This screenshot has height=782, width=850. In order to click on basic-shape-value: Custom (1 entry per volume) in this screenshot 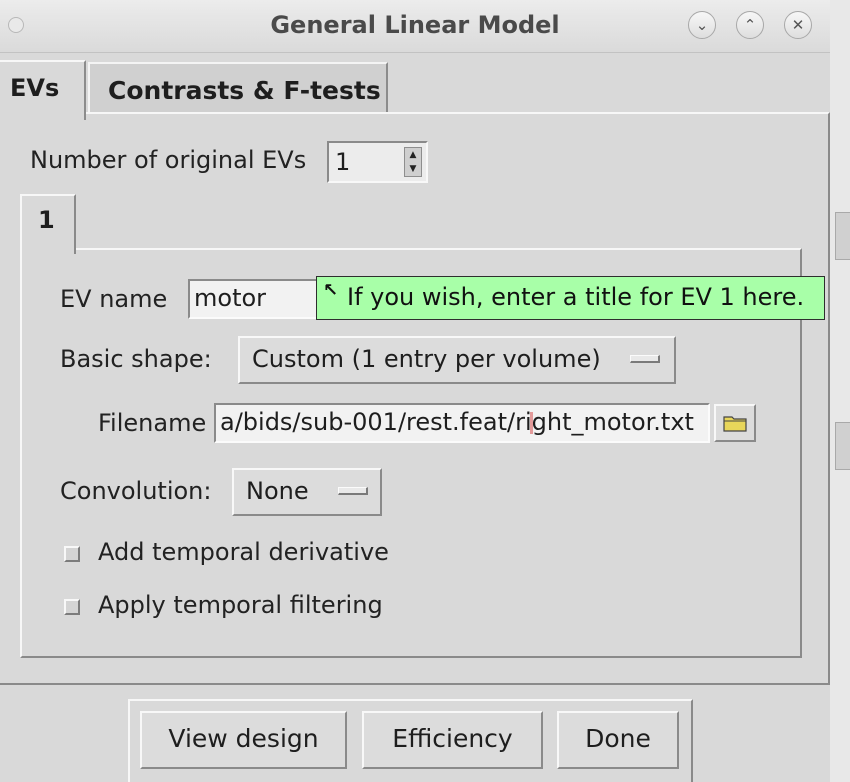, I will do `click(426, 359)`.